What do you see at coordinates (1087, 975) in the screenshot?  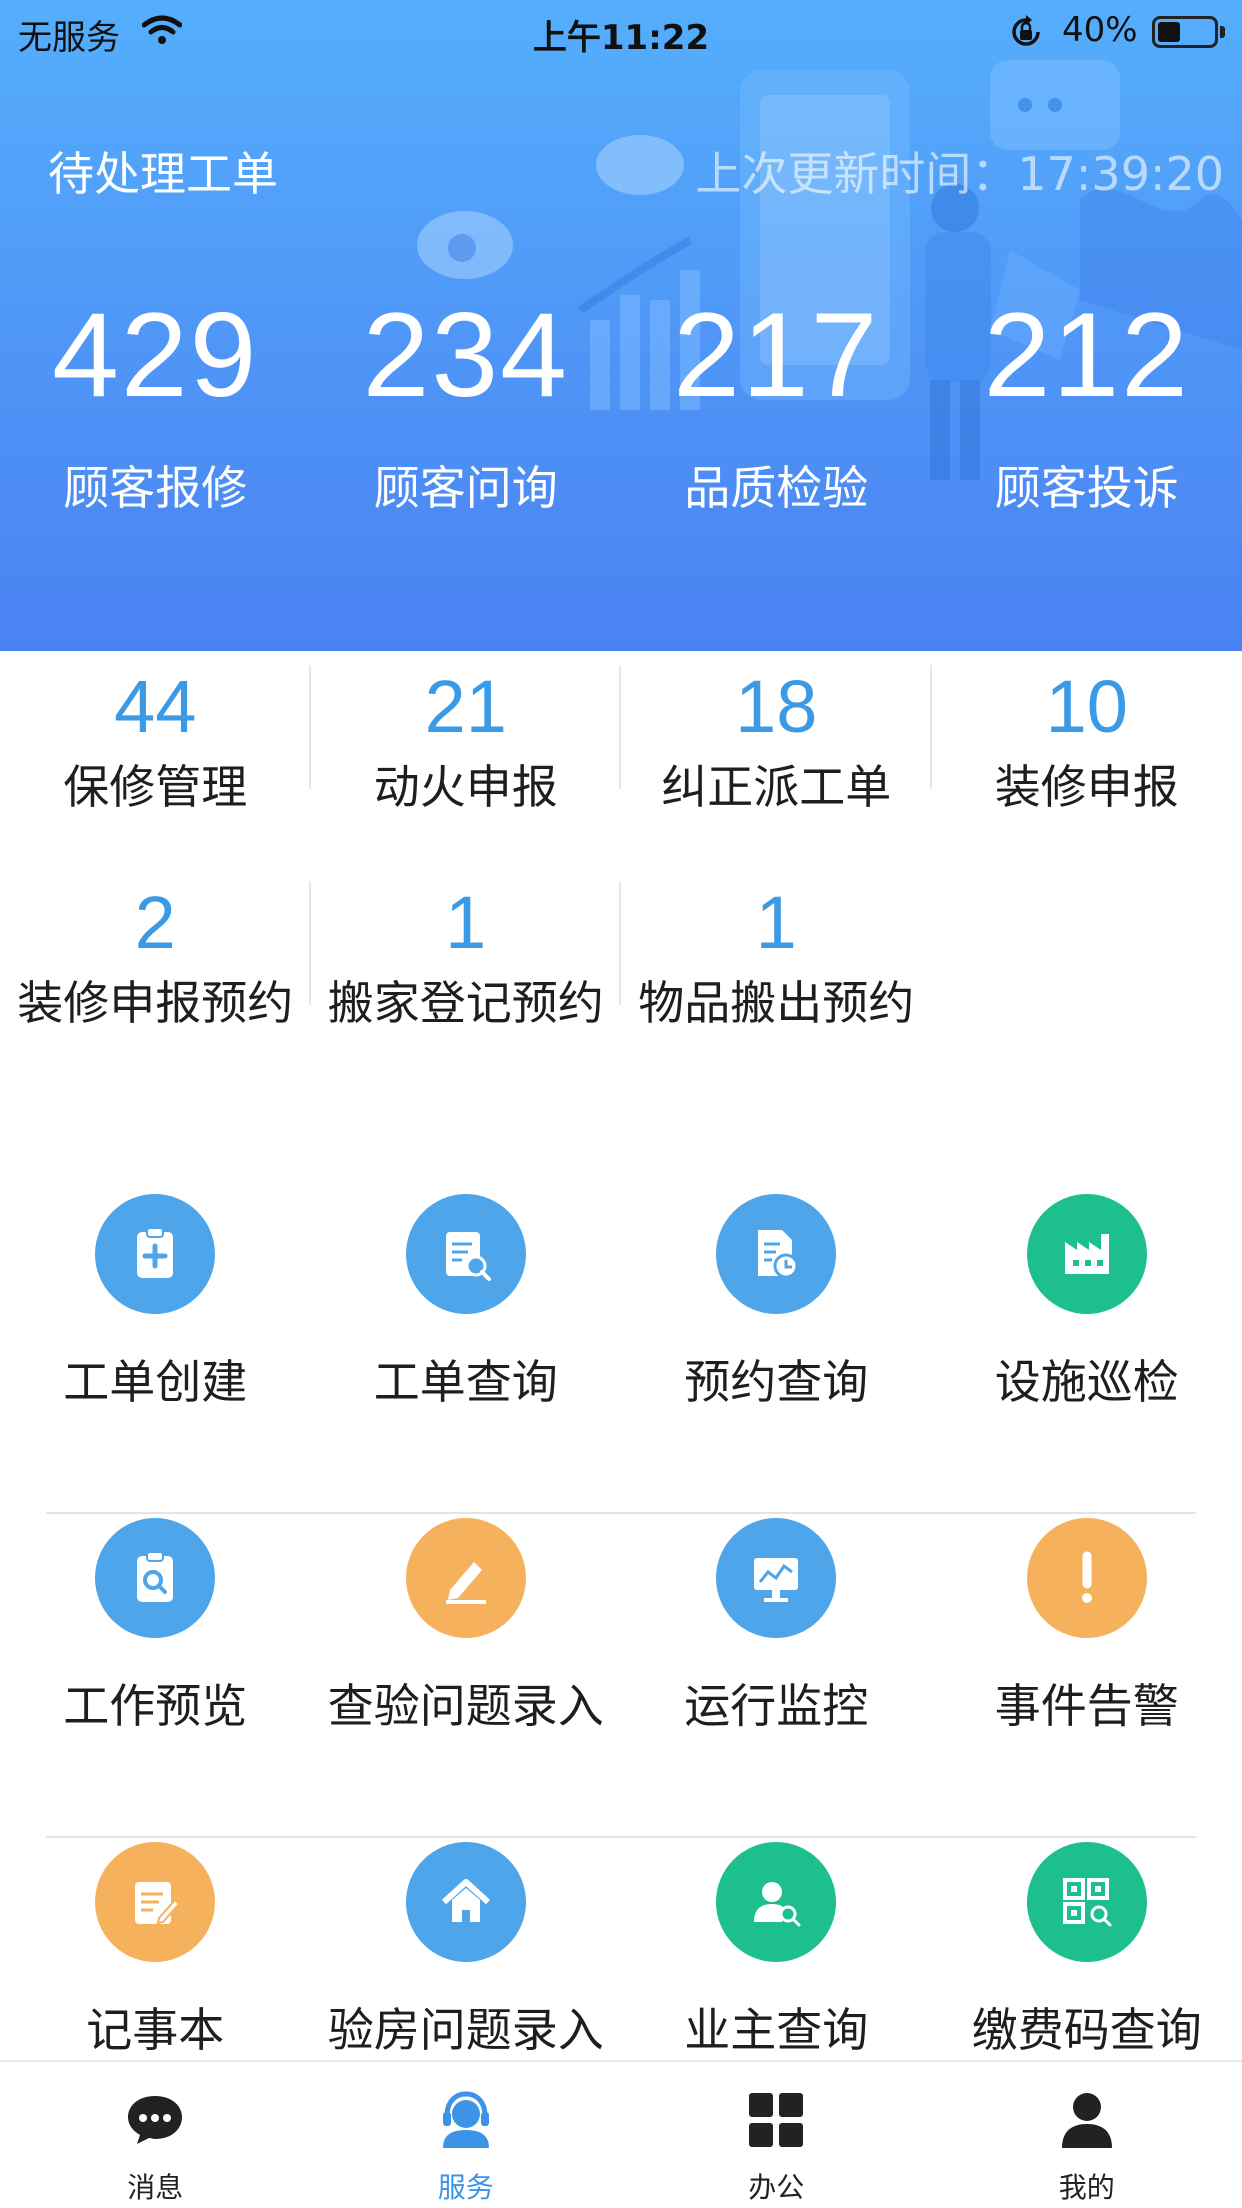 I see `pending-empty-cell` at bounding box center [1087, 975].